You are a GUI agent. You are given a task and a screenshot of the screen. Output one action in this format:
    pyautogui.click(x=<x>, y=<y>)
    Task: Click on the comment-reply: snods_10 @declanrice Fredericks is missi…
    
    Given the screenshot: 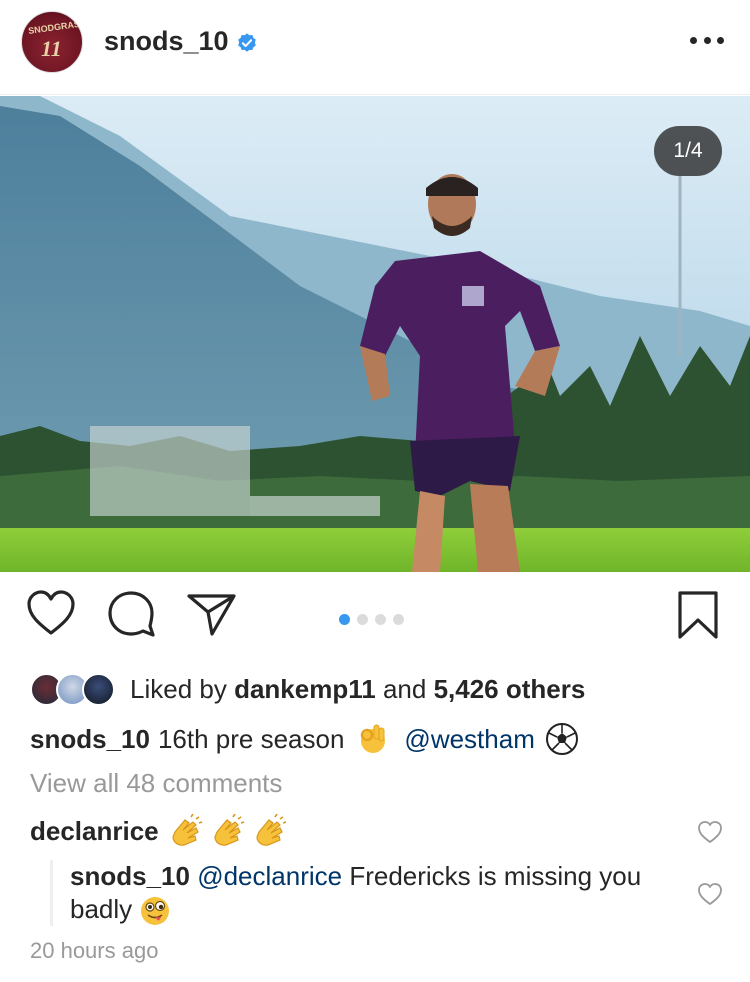 What is the action you would take?
    pyautogui.click(x=370, y=893)
    